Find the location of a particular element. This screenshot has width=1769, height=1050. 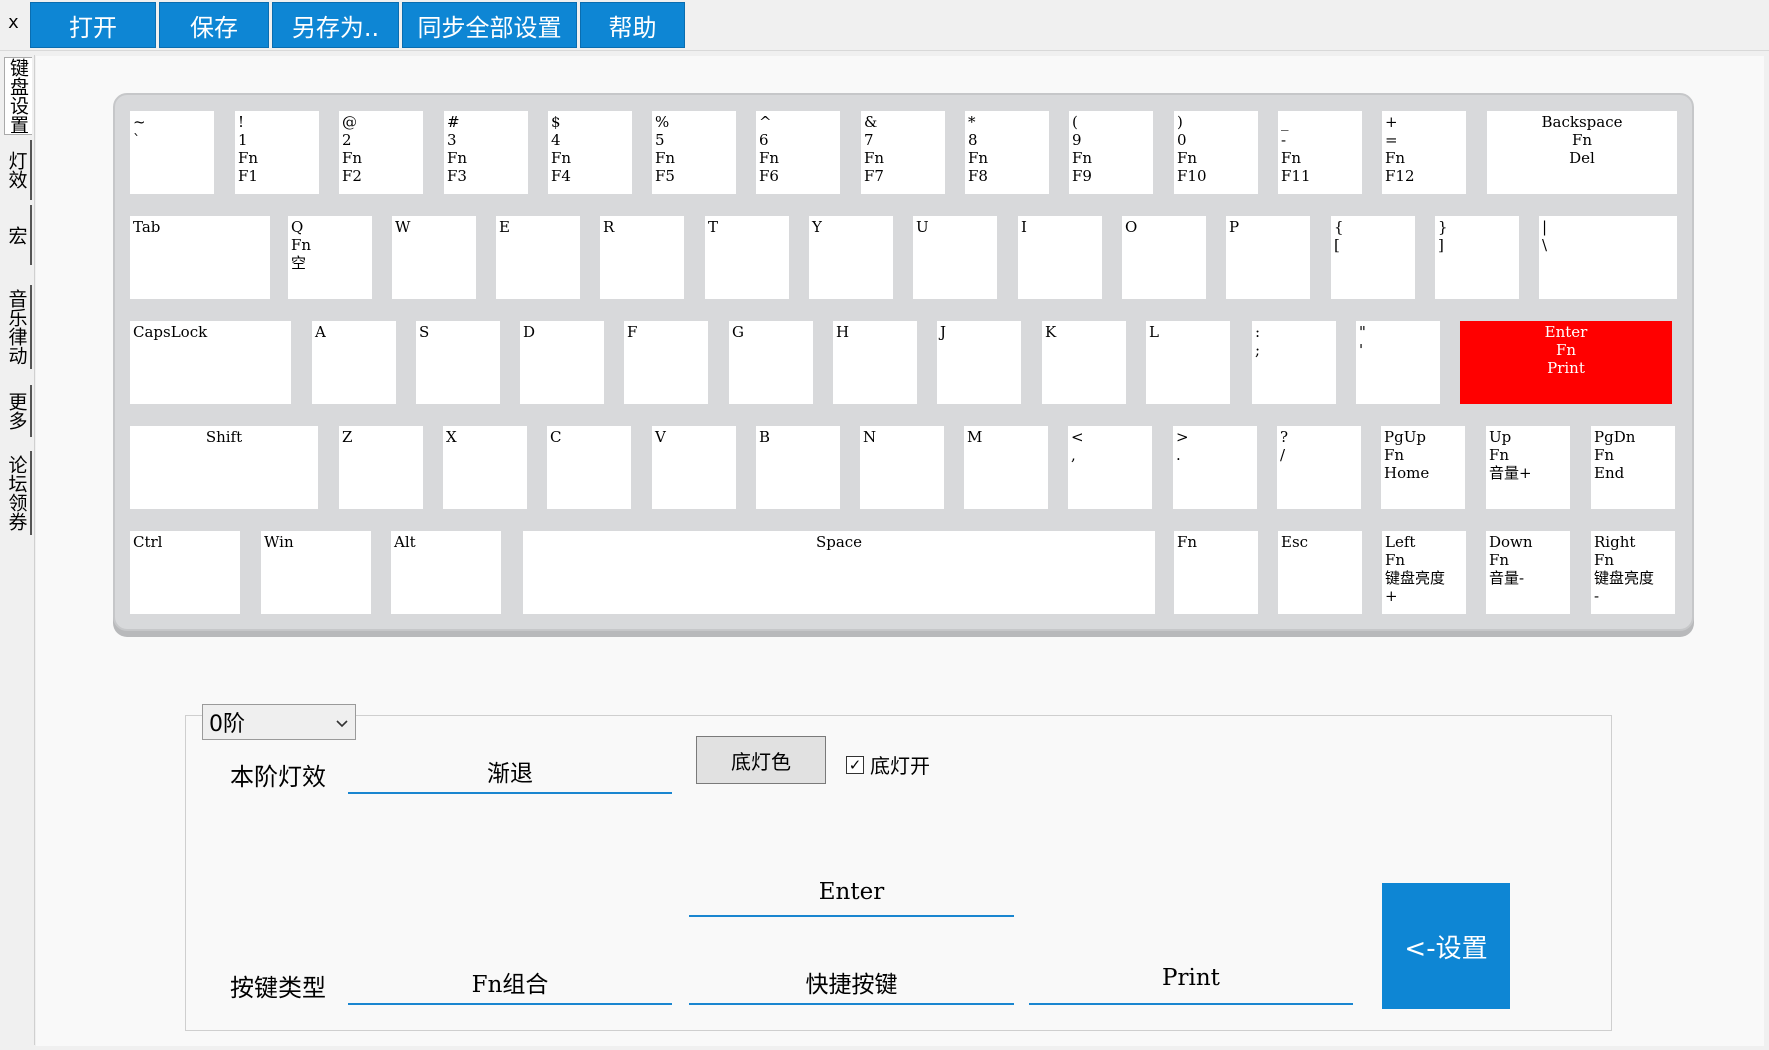

key-space: Space is located at coordinates (839, 572).